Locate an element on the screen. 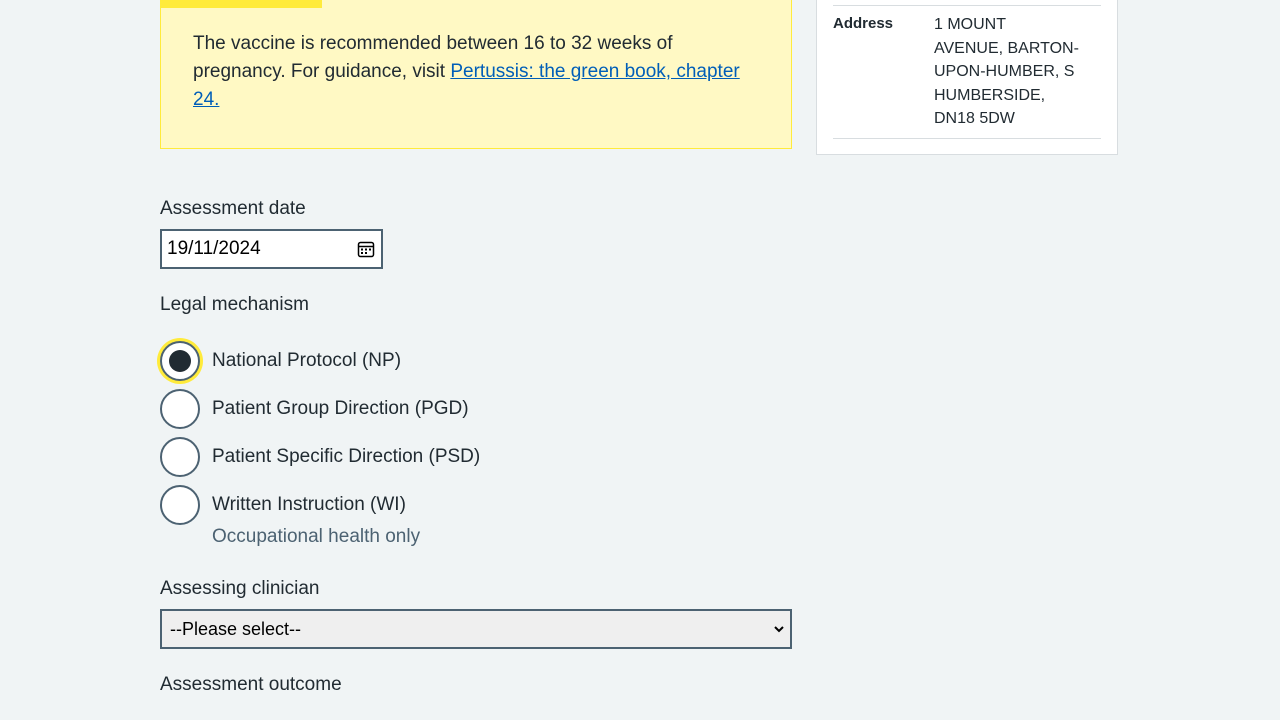  address-line: 1 MOUNT is located at coordinates (970, 24).